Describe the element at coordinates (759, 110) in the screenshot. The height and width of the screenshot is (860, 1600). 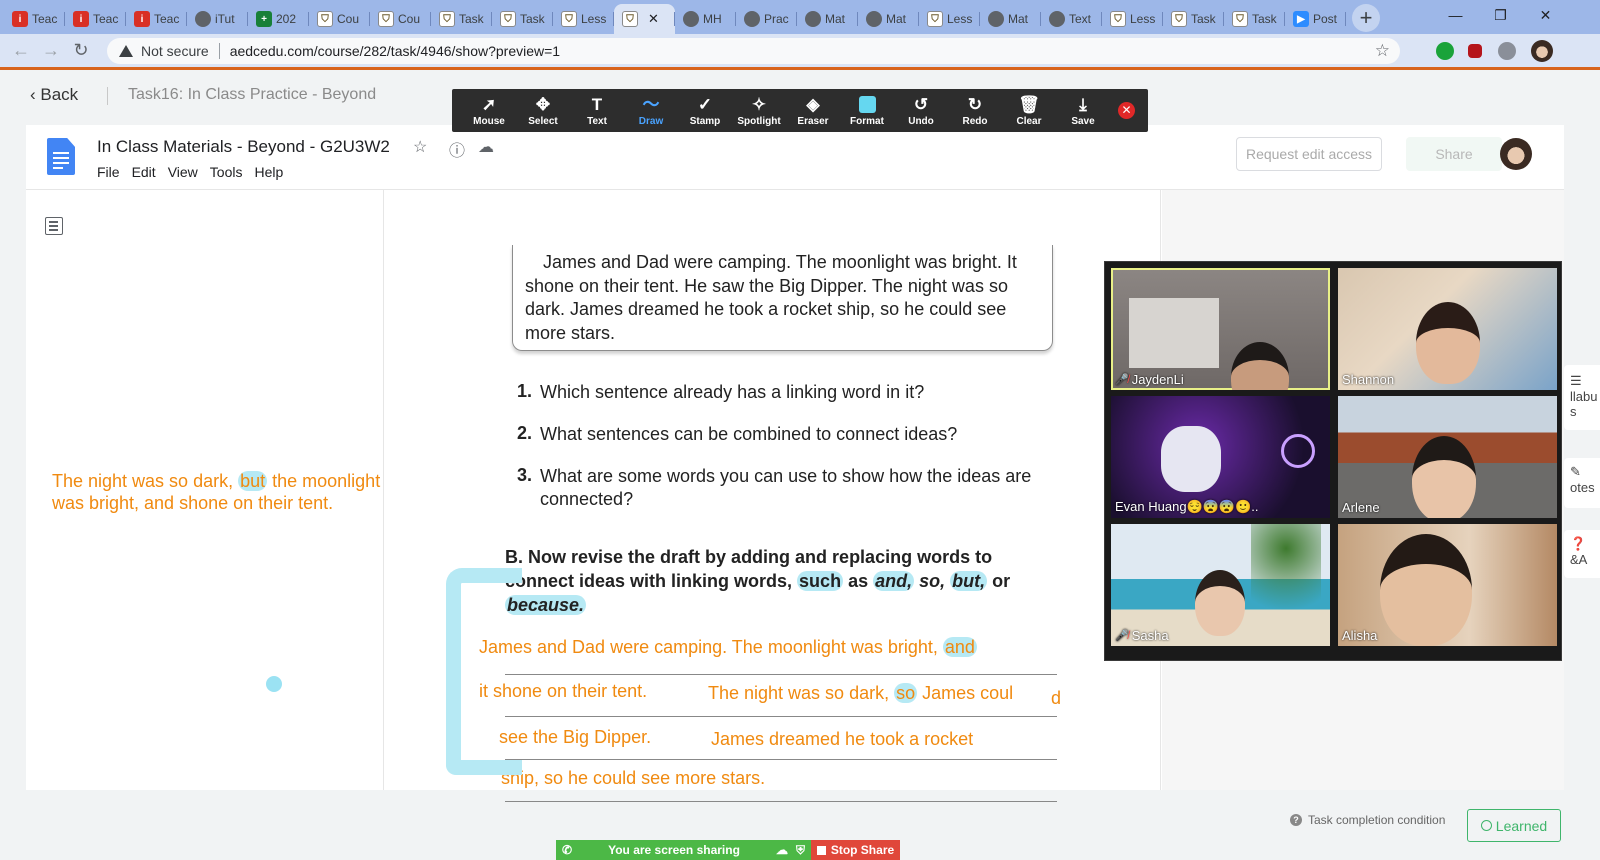
I see `annotate-spotlight-button: ✧ Spotlight` at that location.